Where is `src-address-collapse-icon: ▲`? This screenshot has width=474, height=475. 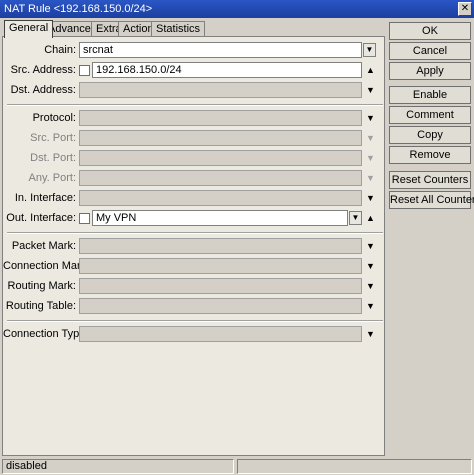
src-address-collapse-icon: ▲ is located at coordinates (370, 70).